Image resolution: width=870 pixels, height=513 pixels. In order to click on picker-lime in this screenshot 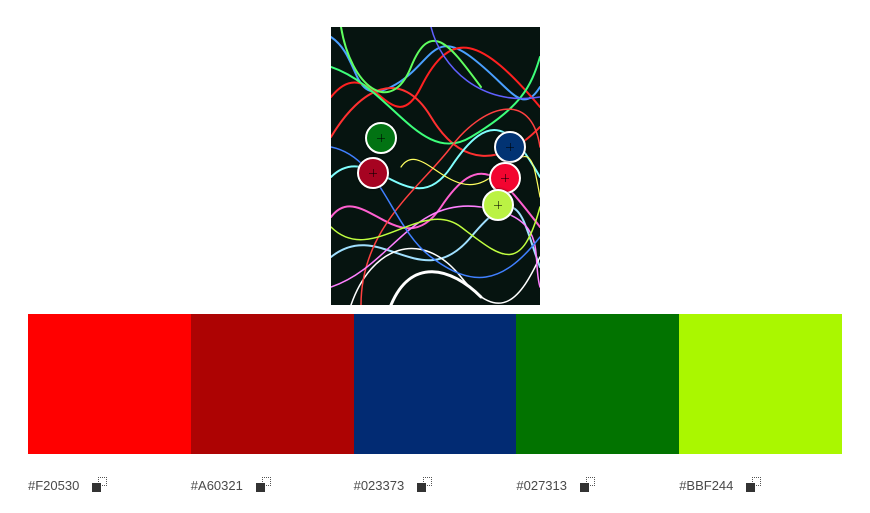, I will do `click(498, 205)`.